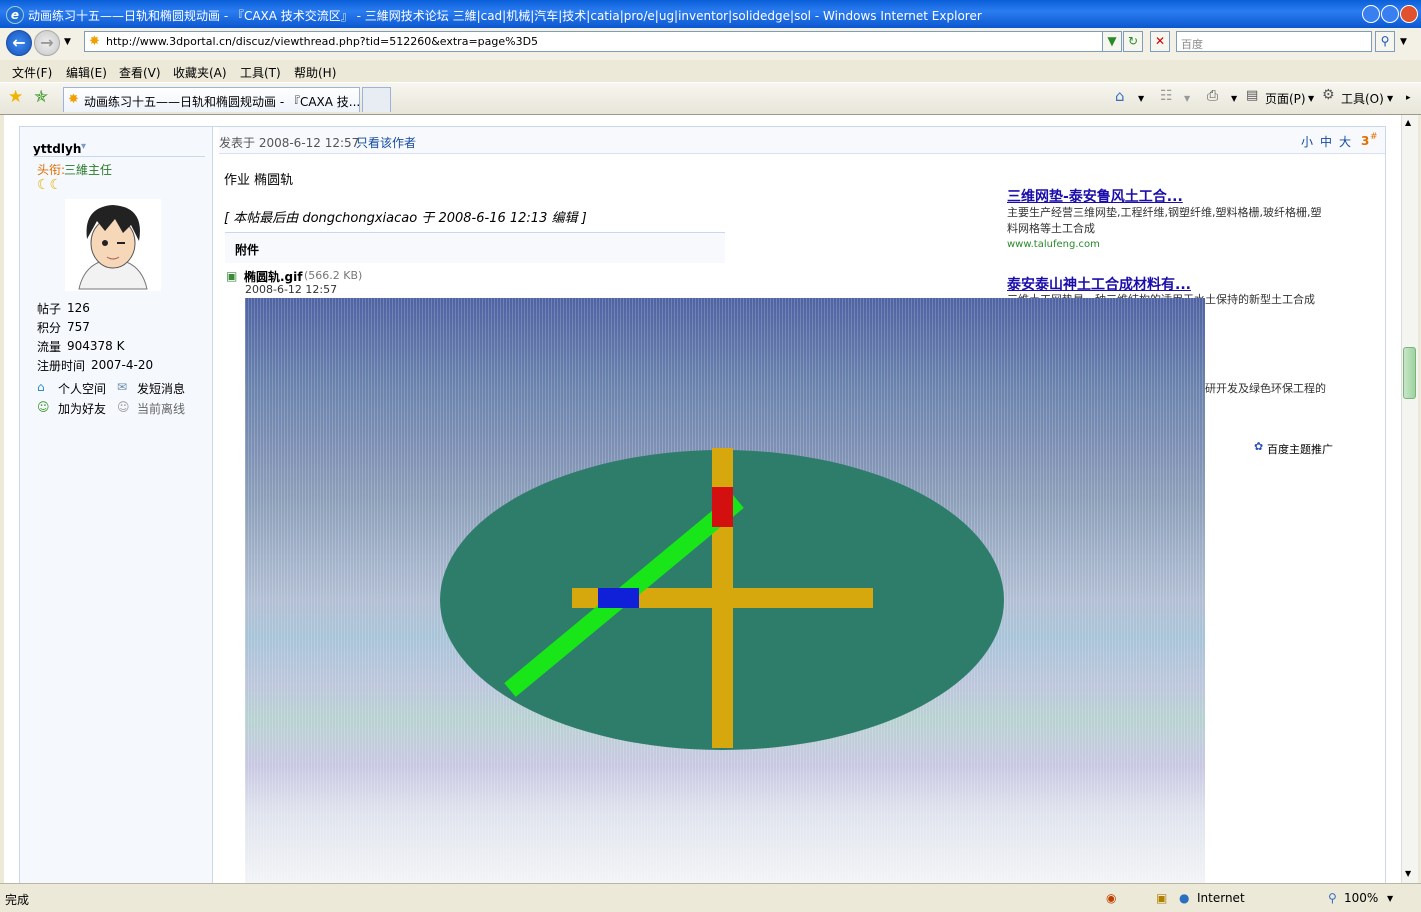  I want to click on feeds-icon: ☷, so click(1166, 96).